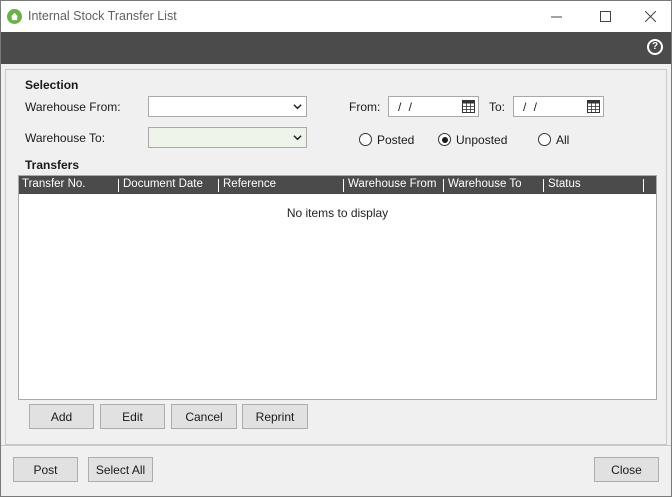 The height and width of the screenshot is (497, 672). I want to click on title-bar: Internal Stock Transfer List, so click(336, 16).